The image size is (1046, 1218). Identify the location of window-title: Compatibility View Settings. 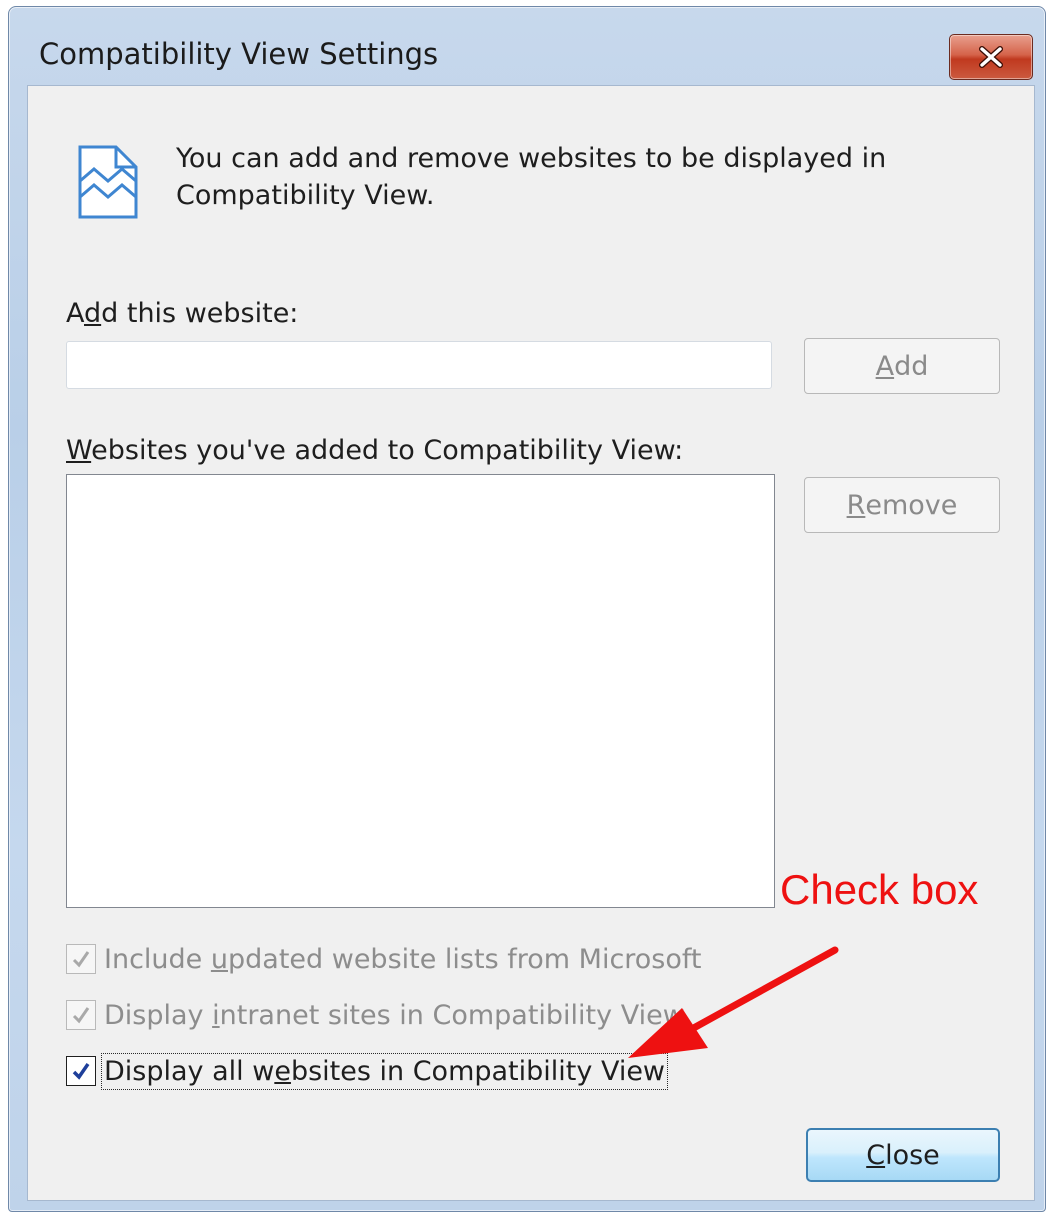
(239, 54).